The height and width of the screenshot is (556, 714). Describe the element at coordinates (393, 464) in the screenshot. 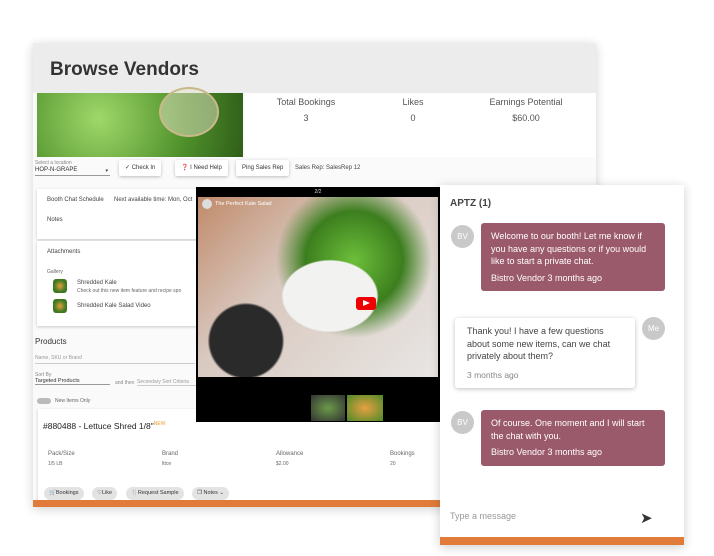

I see `field-value: 20` at that location.